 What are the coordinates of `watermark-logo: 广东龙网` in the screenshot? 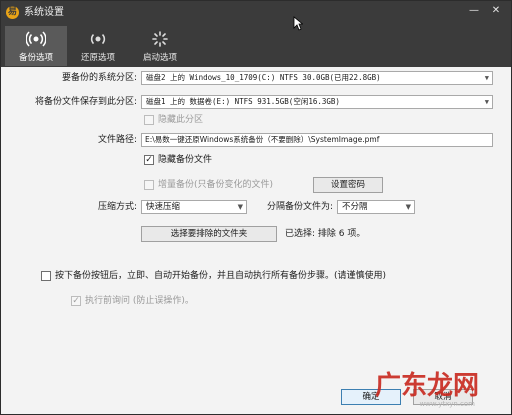 It's located at (426, 386).